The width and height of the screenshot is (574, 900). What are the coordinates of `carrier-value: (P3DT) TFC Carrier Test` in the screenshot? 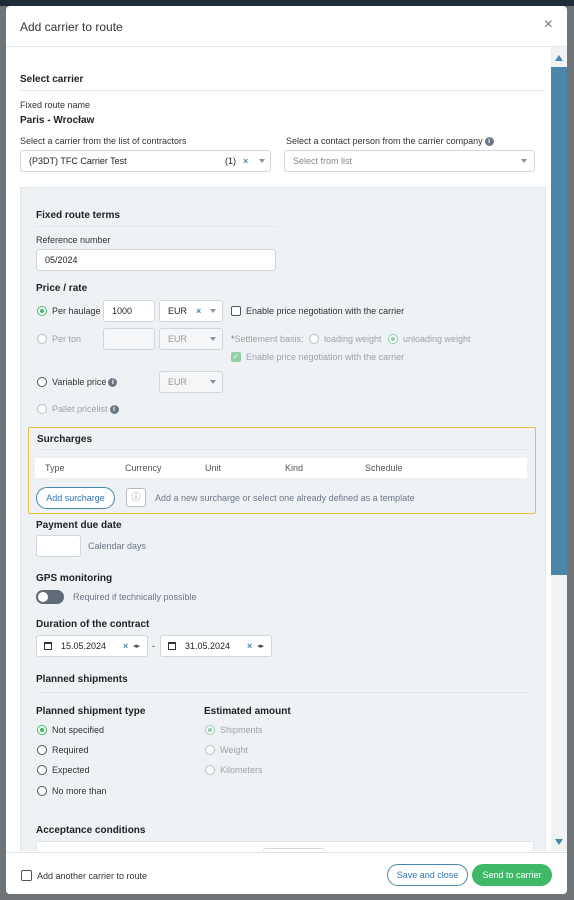 It's located at (78, 161).